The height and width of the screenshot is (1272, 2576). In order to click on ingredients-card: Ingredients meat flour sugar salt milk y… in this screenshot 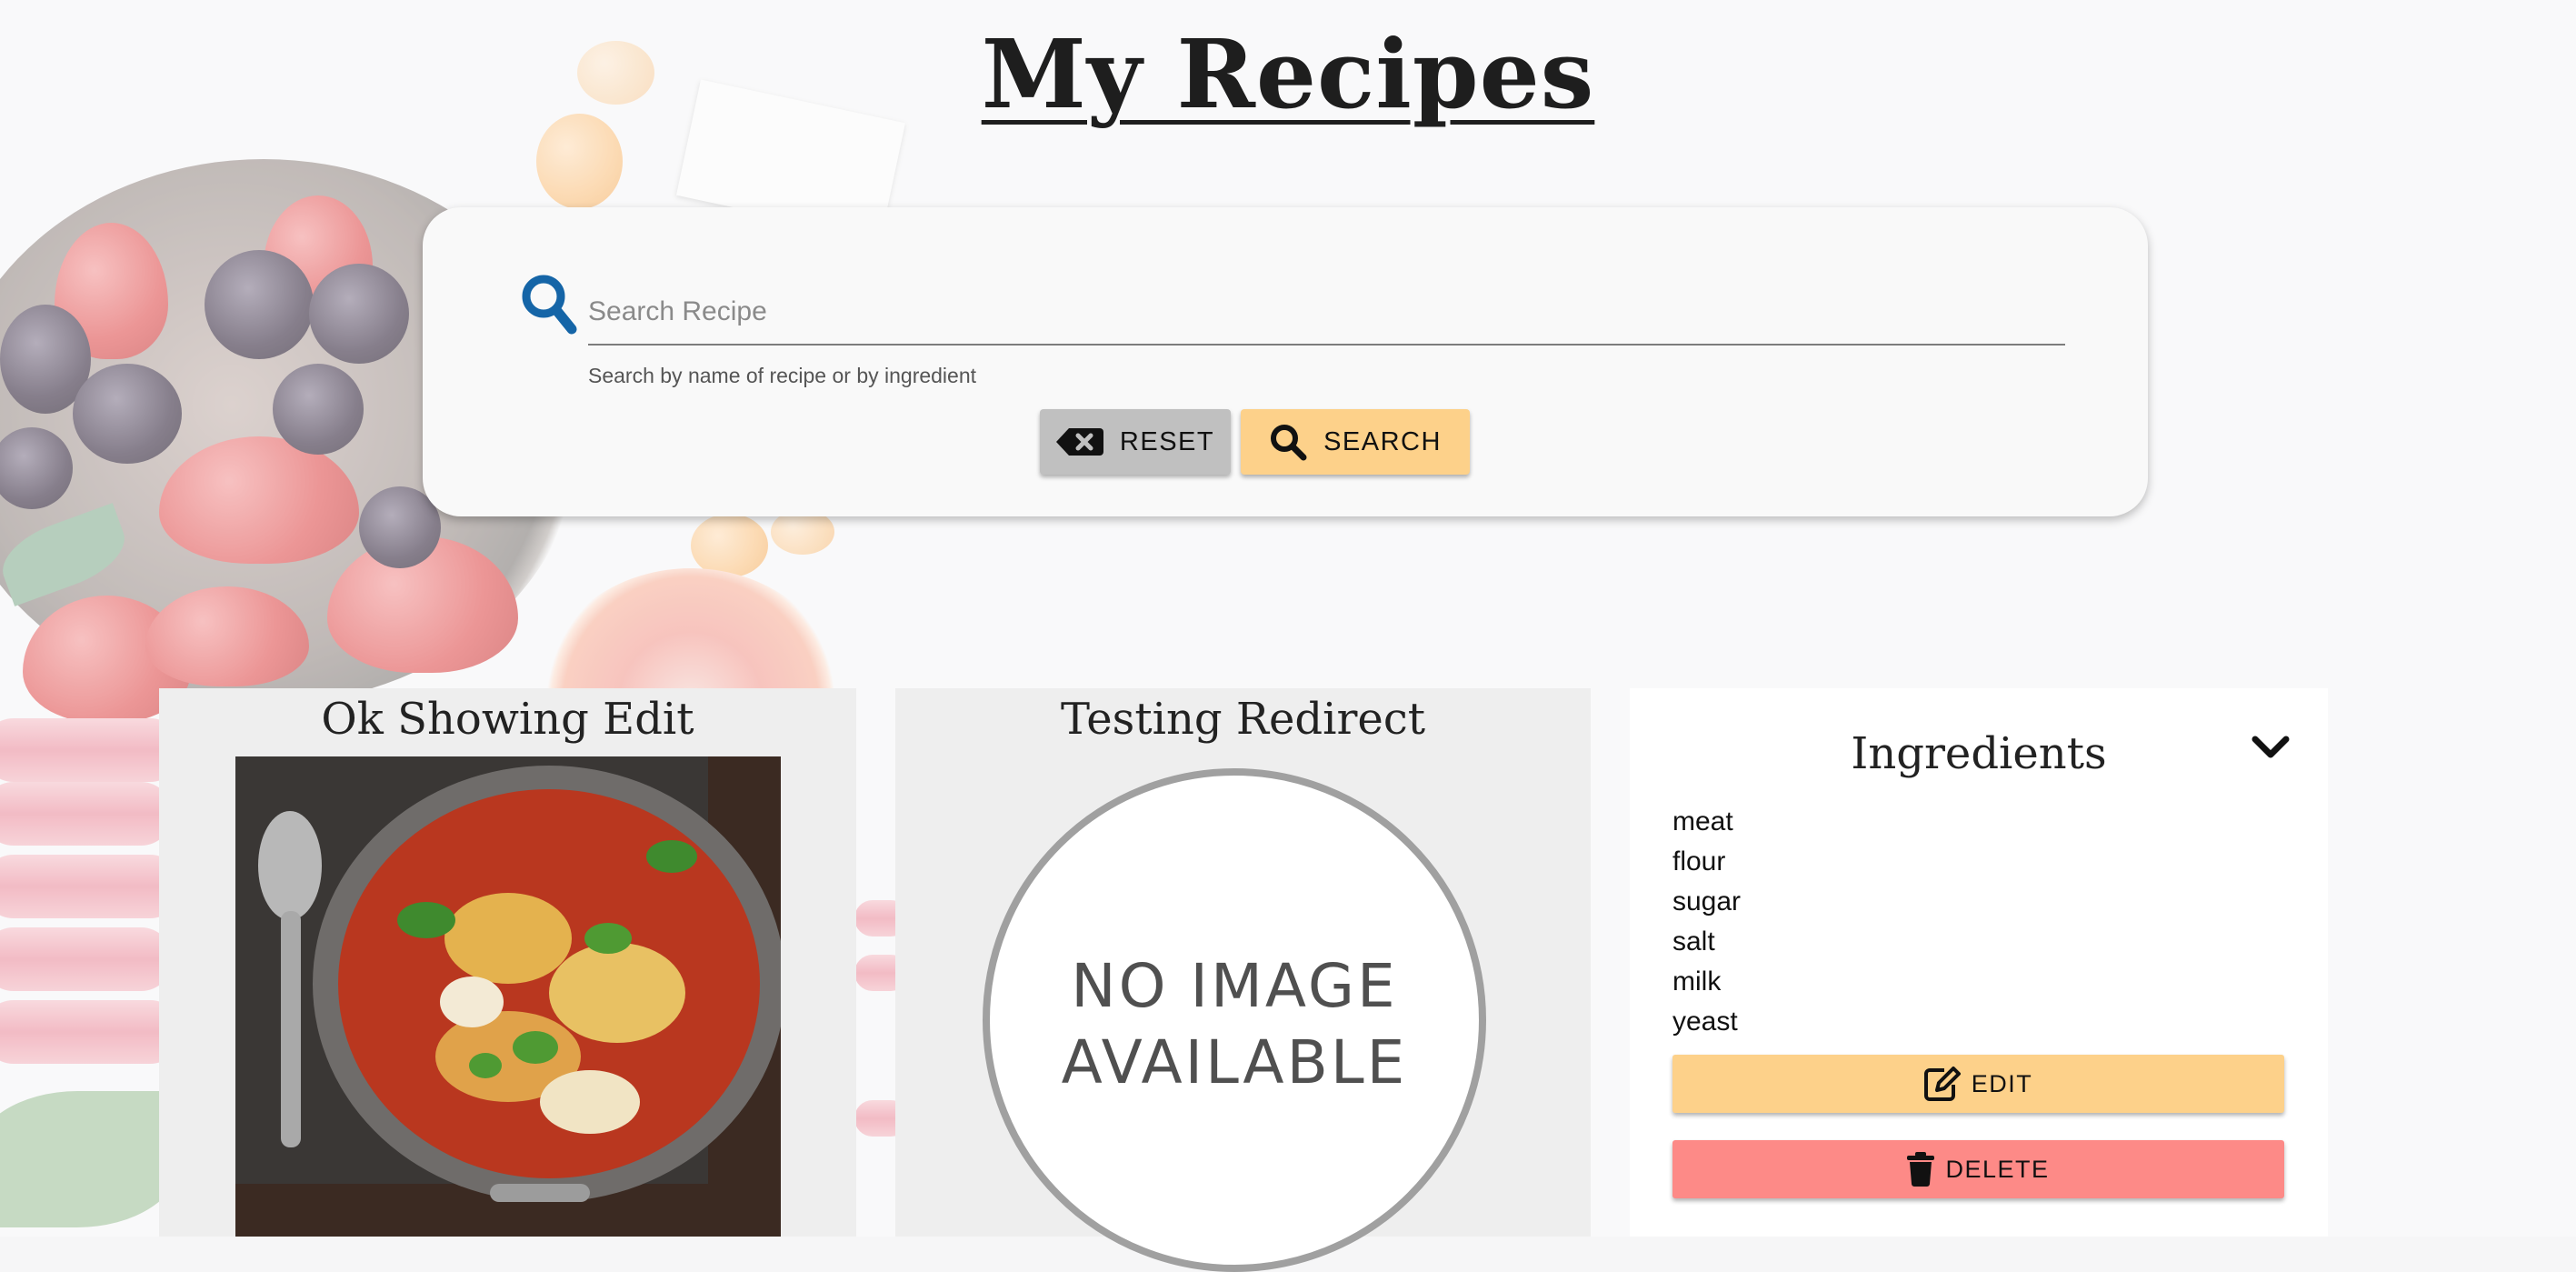, I will do `click(1979, 962)`.